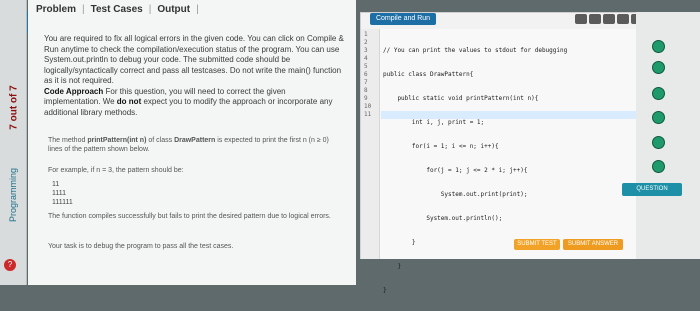  Describe the element at coordinates (13, 142) in the screenshot. I see `side-strip: 7 out of 7 Programming ?` at that location.